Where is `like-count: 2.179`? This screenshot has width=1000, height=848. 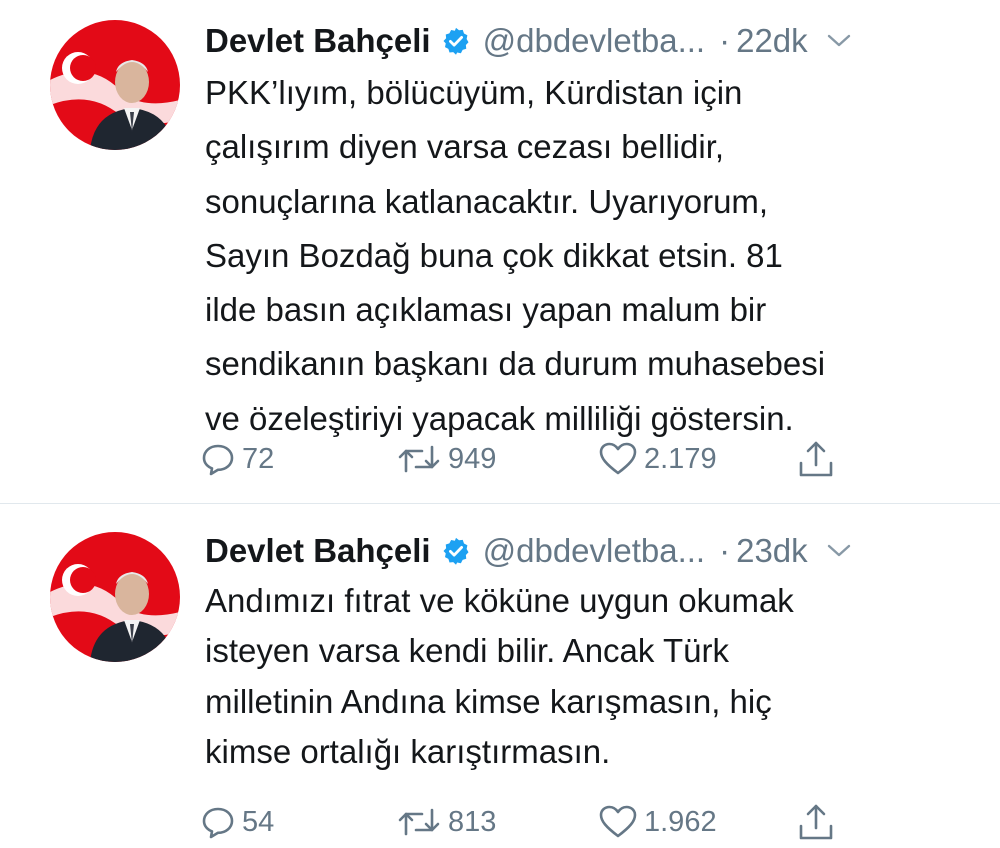 like-count: 2.179 is located at coordinates (680, 458).